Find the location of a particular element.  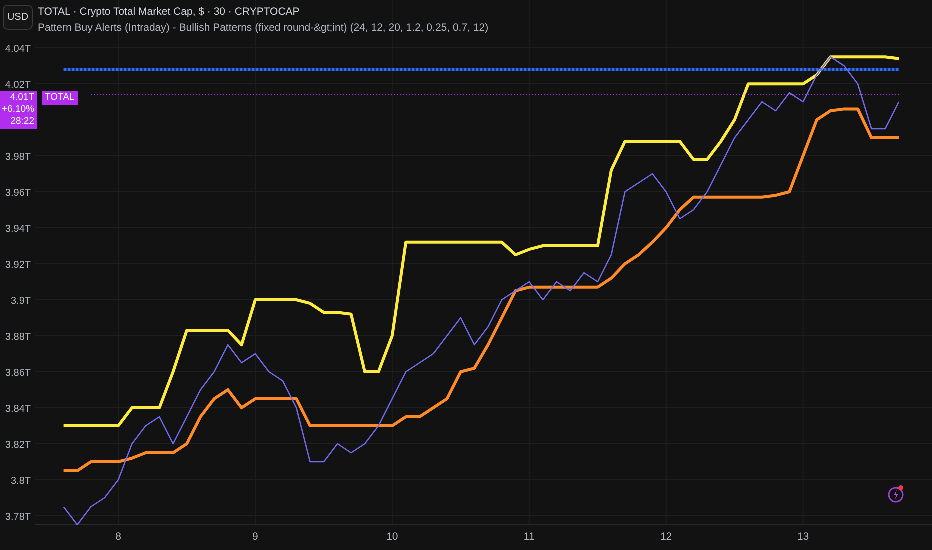

price-text: 4.01T is located at coordinates (22, 98).